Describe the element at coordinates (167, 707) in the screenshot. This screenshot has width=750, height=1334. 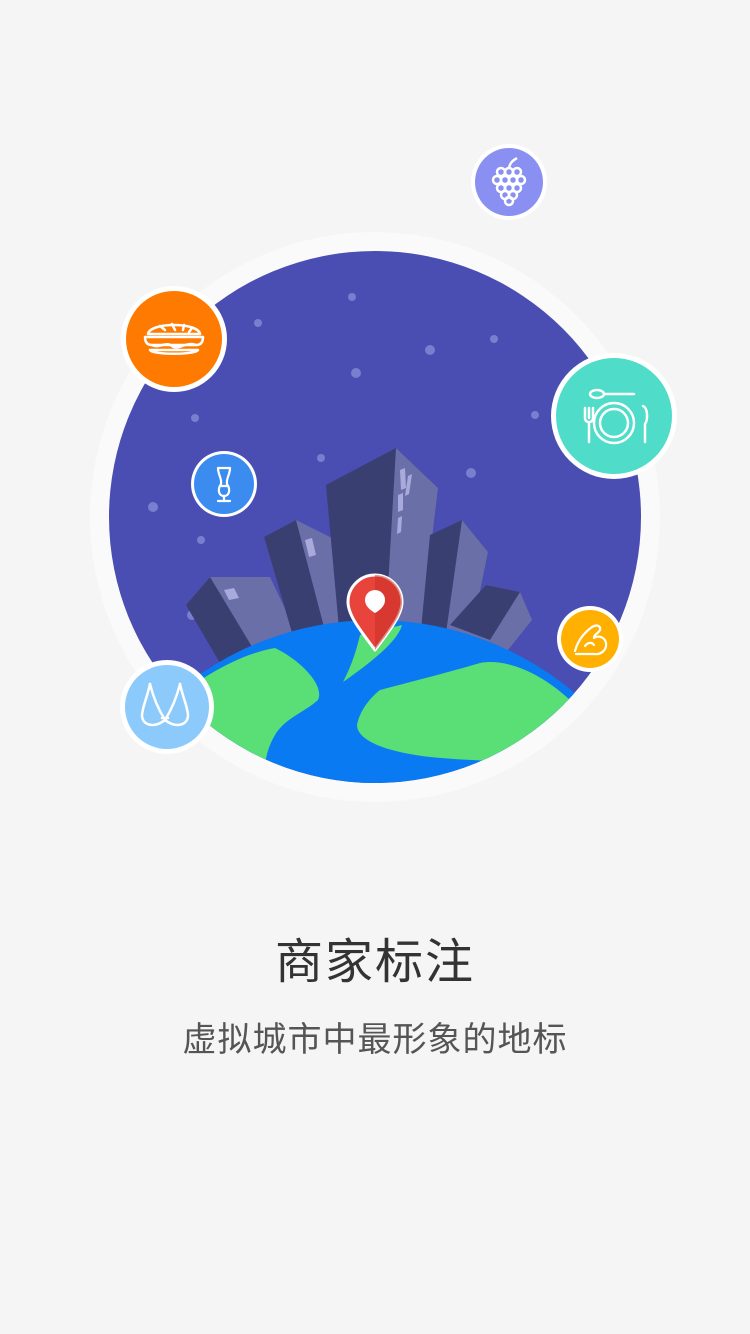
I see `bra-badge` at that location.